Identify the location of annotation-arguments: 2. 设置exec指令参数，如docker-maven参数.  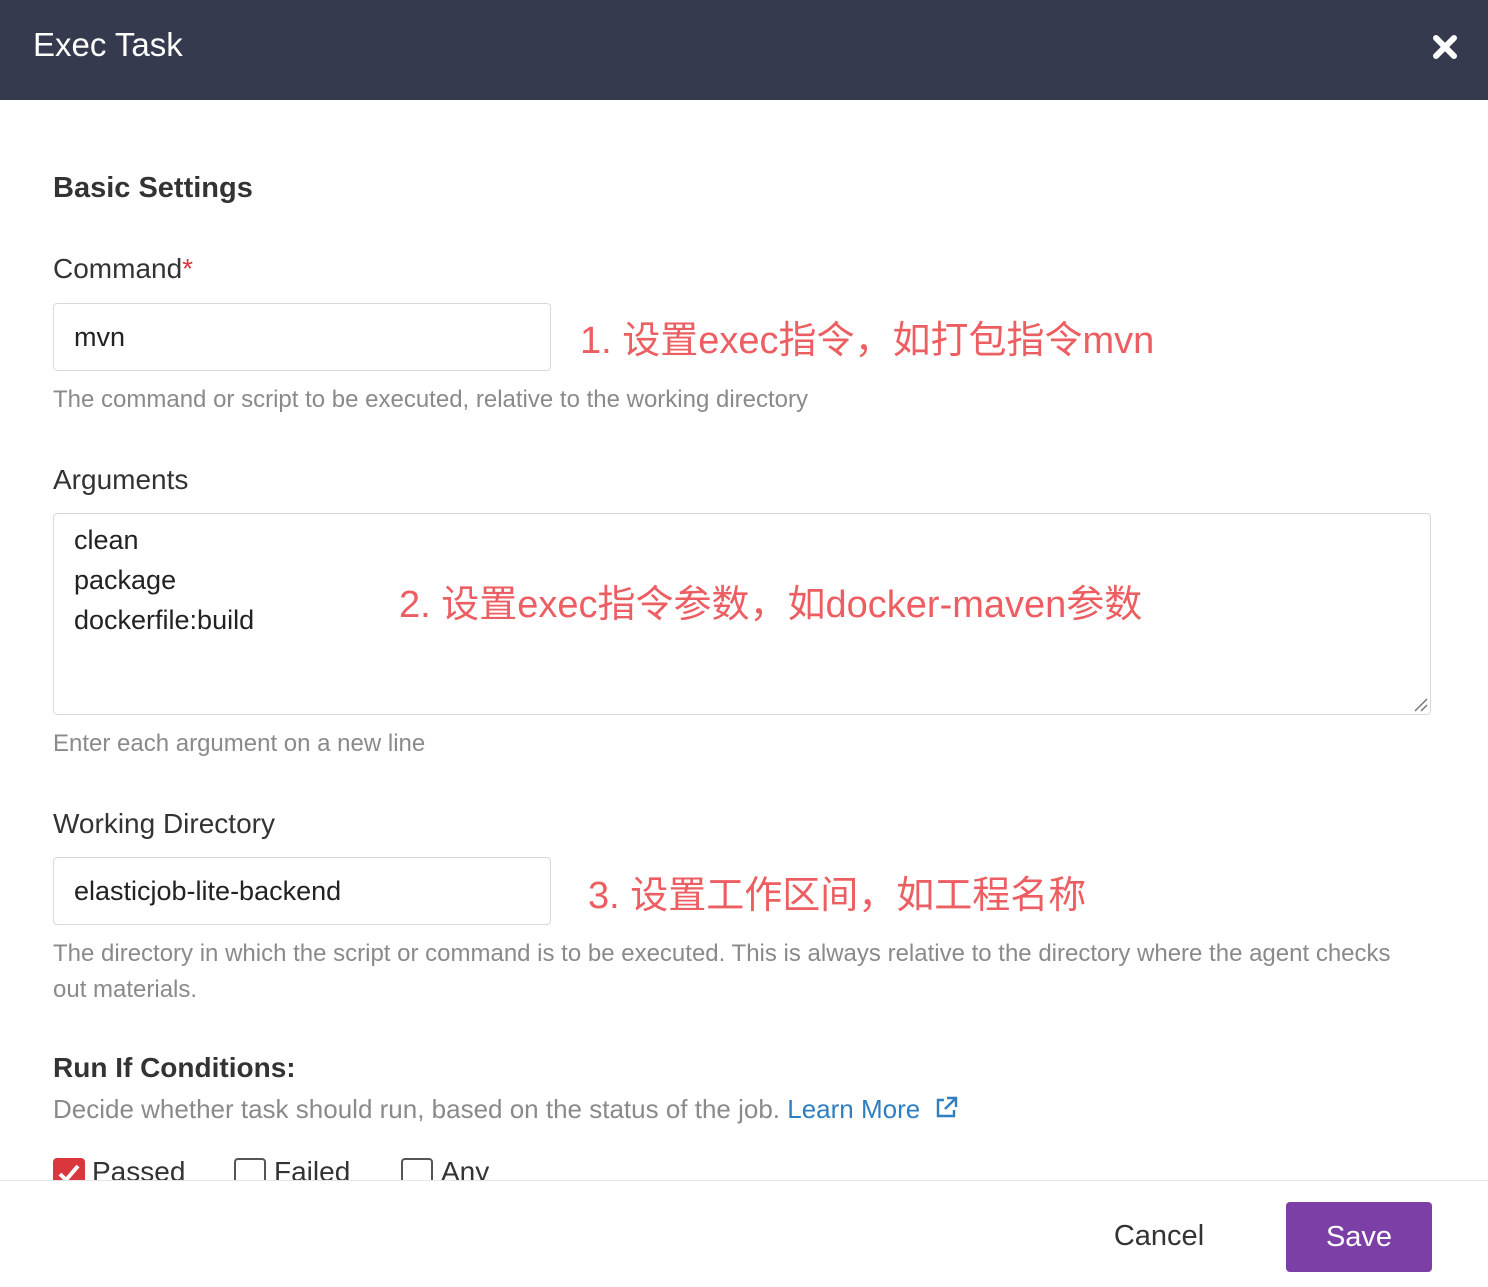
(771, 605).